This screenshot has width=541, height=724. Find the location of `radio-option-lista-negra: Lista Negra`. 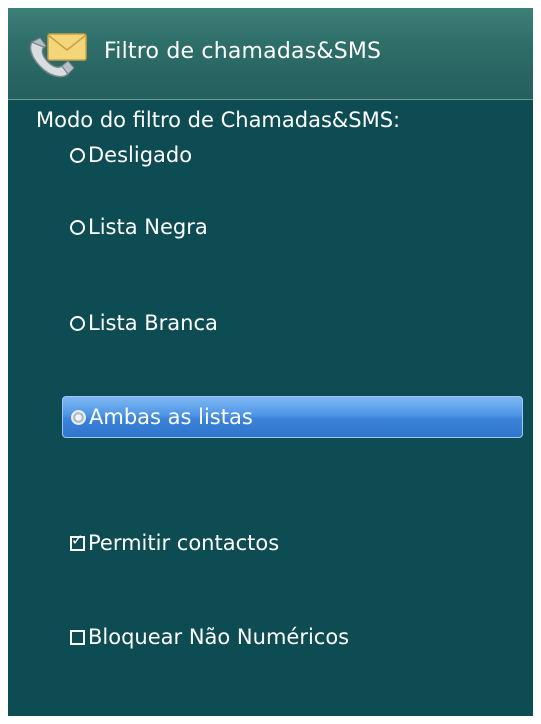

radio-option-lista-negra: Lista Negra is located at coordinates (292, 227).